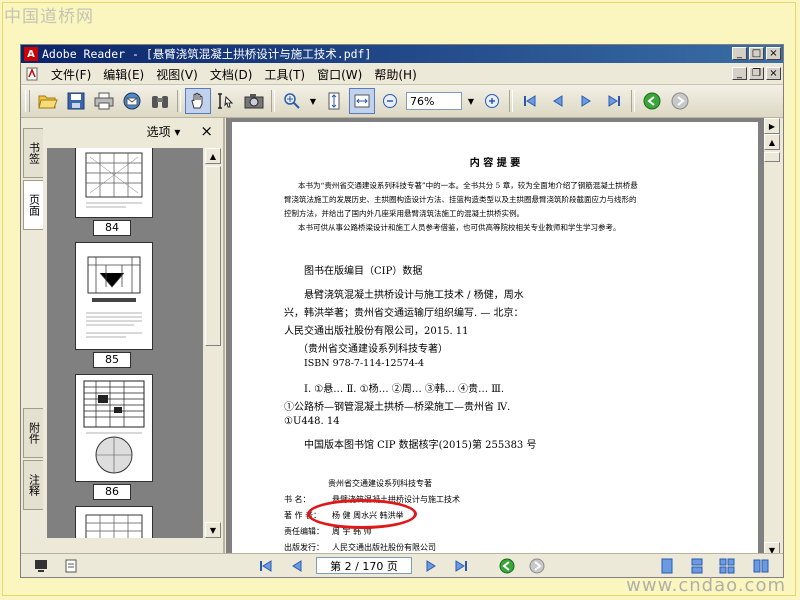 This screenshot has width=800, height=600. What do you see at coordinates (772, 338) in the screenshot?
I see `document-scrollbar: ▶ ▲ ▼` at bounding box center [772, 338].